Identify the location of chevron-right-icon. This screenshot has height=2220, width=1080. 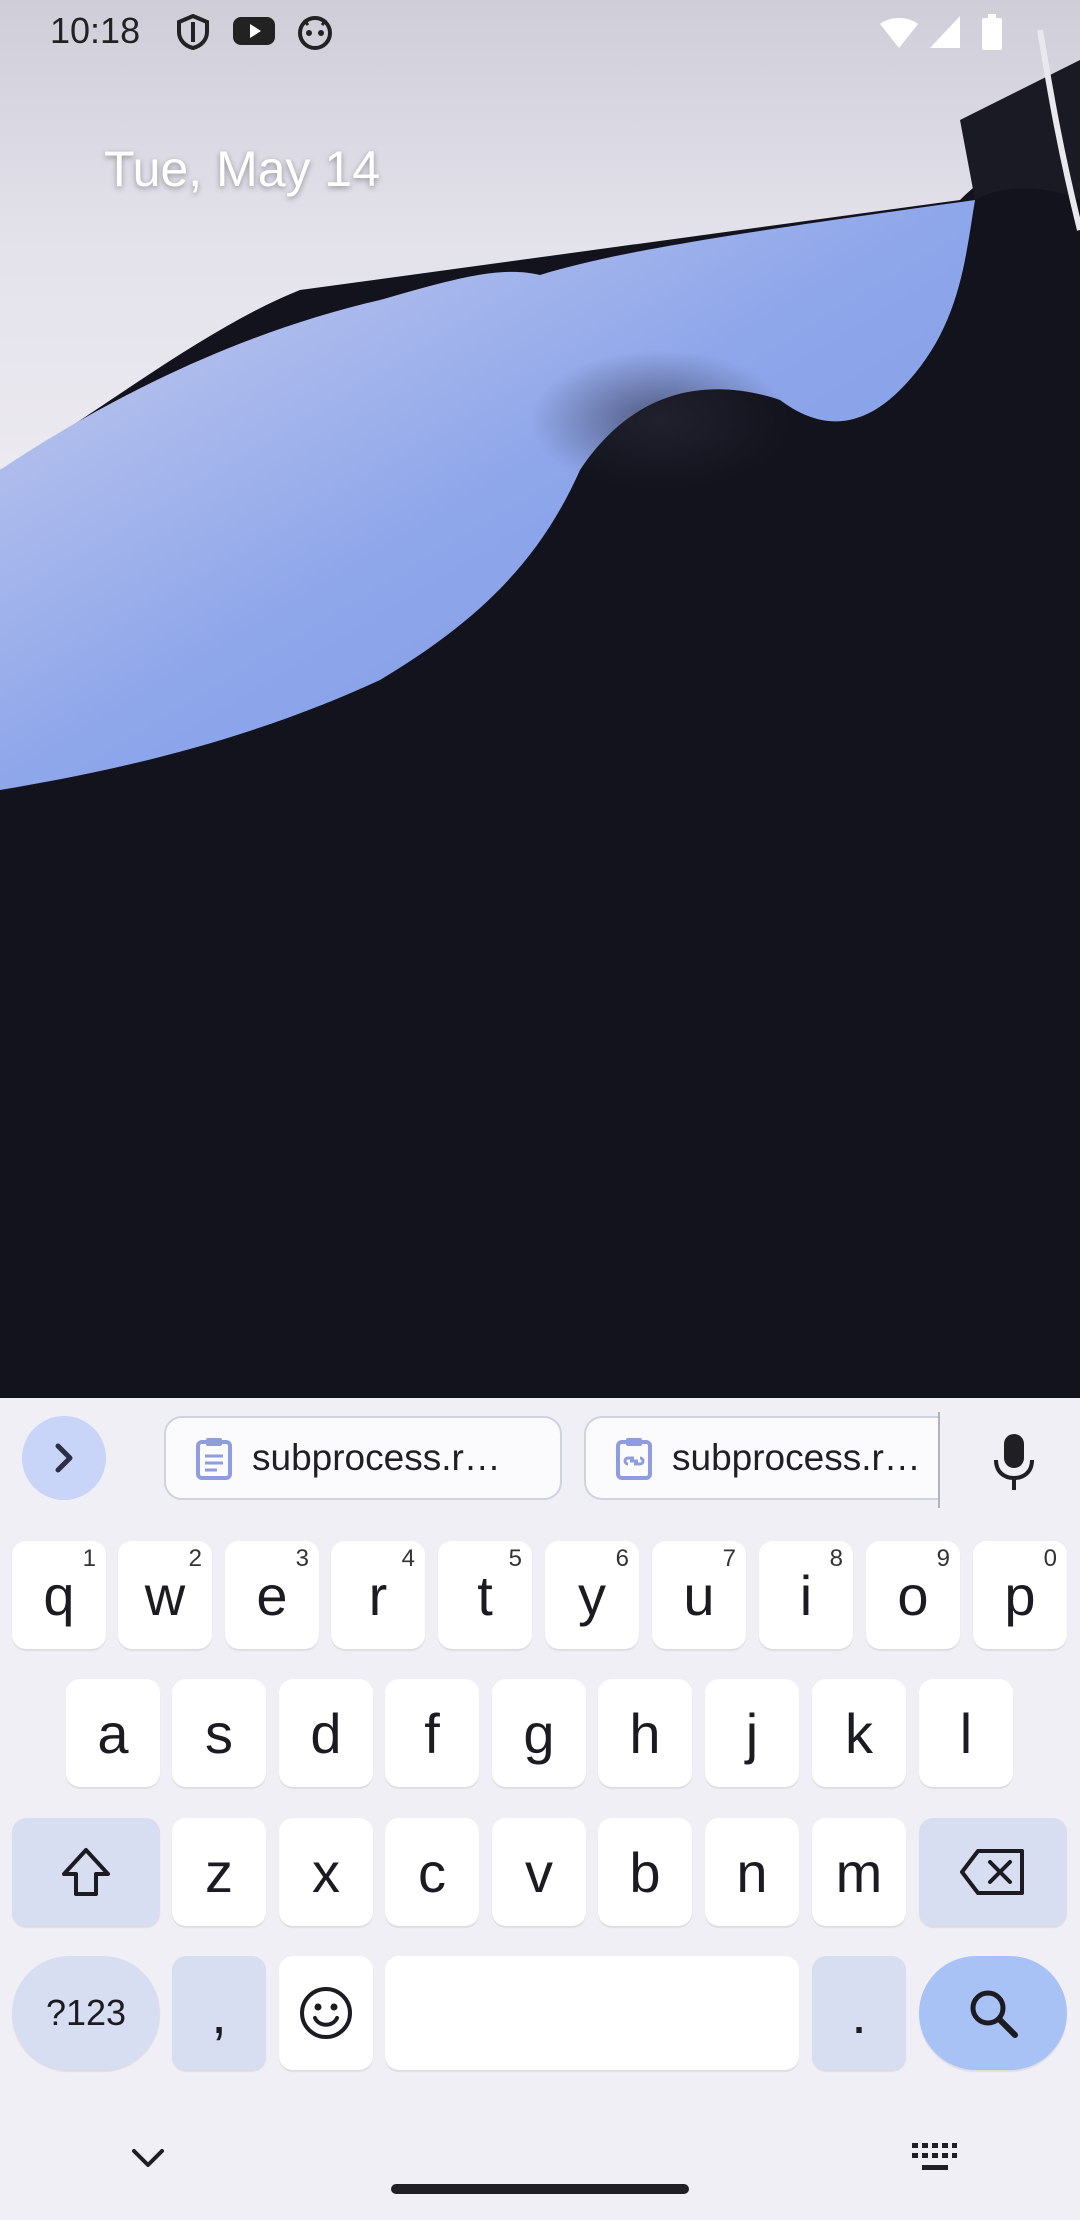
(64, 1458).